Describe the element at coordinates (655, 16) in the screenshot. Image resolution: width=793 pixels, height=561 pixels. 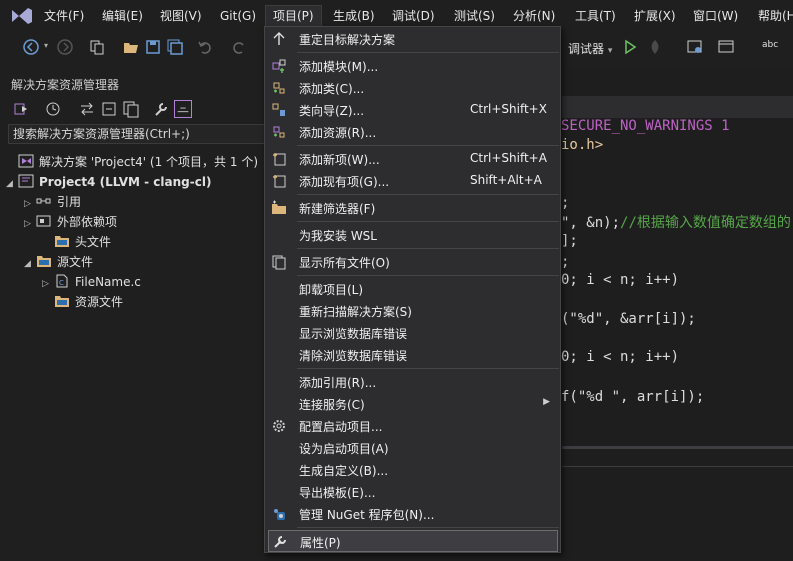
I see `menubar-item-10: 扩展(X)` at that location.